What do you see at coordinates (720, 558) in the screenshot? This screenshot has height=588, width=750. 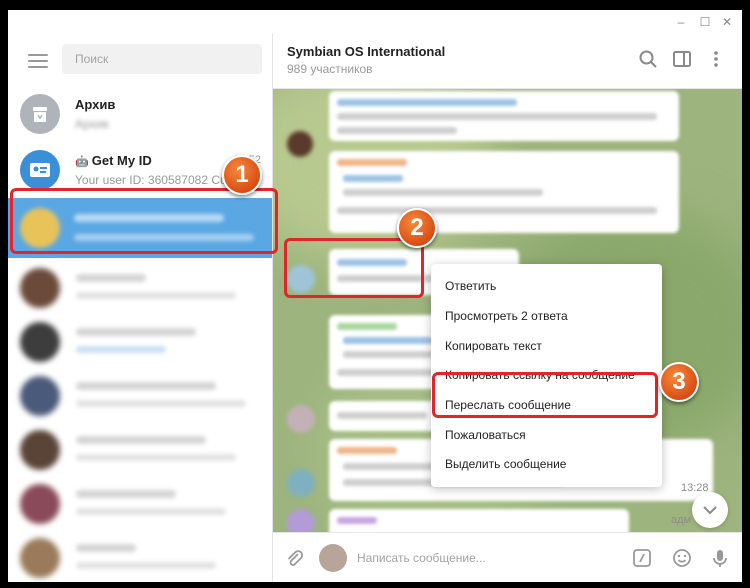 I see `microphone-icon` at bounding box center [720, 558].